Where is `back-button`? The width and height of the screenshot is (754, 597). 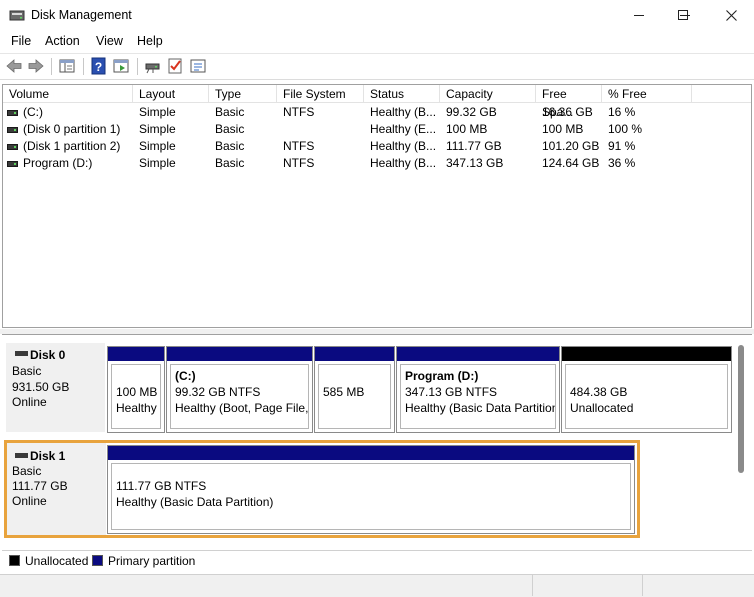
back-button is located at coordinates (14, 66).